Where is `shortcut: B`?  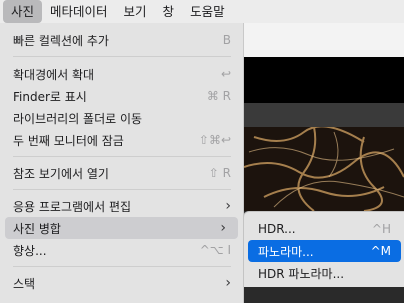
shortcut: B is located at coordinates (226, 40).